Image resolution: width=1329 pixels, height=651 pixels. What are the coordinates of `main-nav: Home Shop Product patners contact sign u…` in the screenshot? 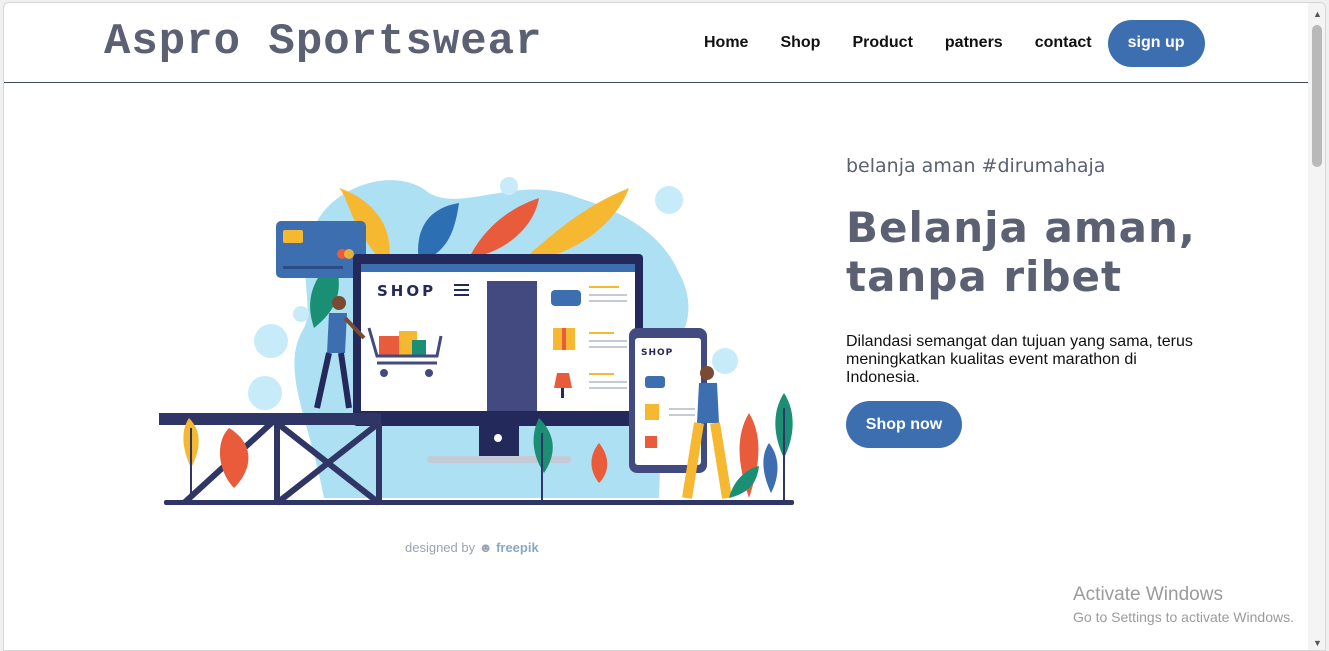 It's located at (954, 43).